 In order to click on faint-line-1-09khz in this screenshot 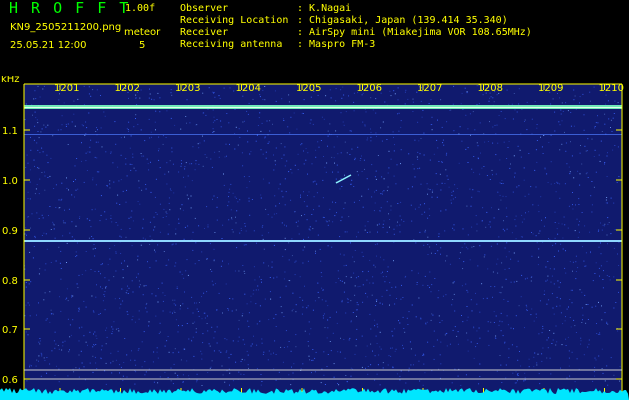, I will do `click(323, 134)`.